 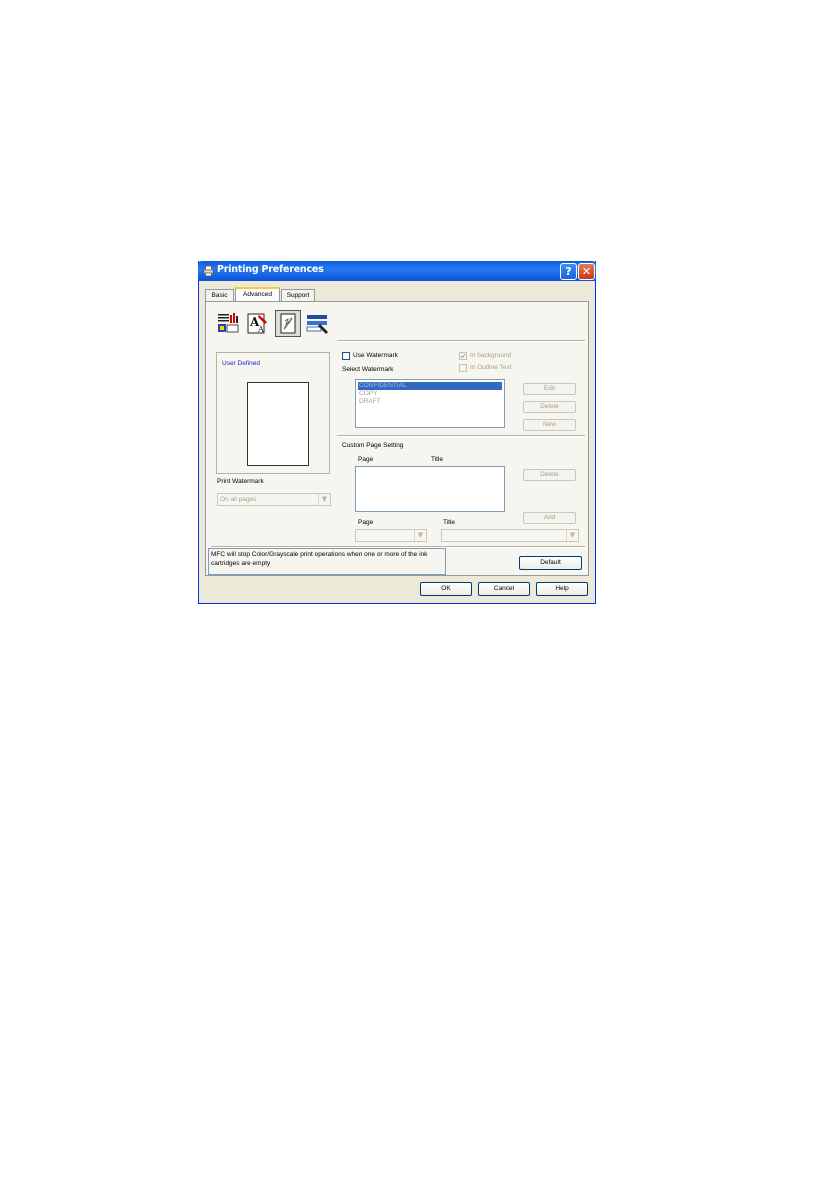 What do you see at coordinates (373, 445) in the screenshot?
I see `custom-page-heading: Custom Page Setting` at bounding box center [373, 445].